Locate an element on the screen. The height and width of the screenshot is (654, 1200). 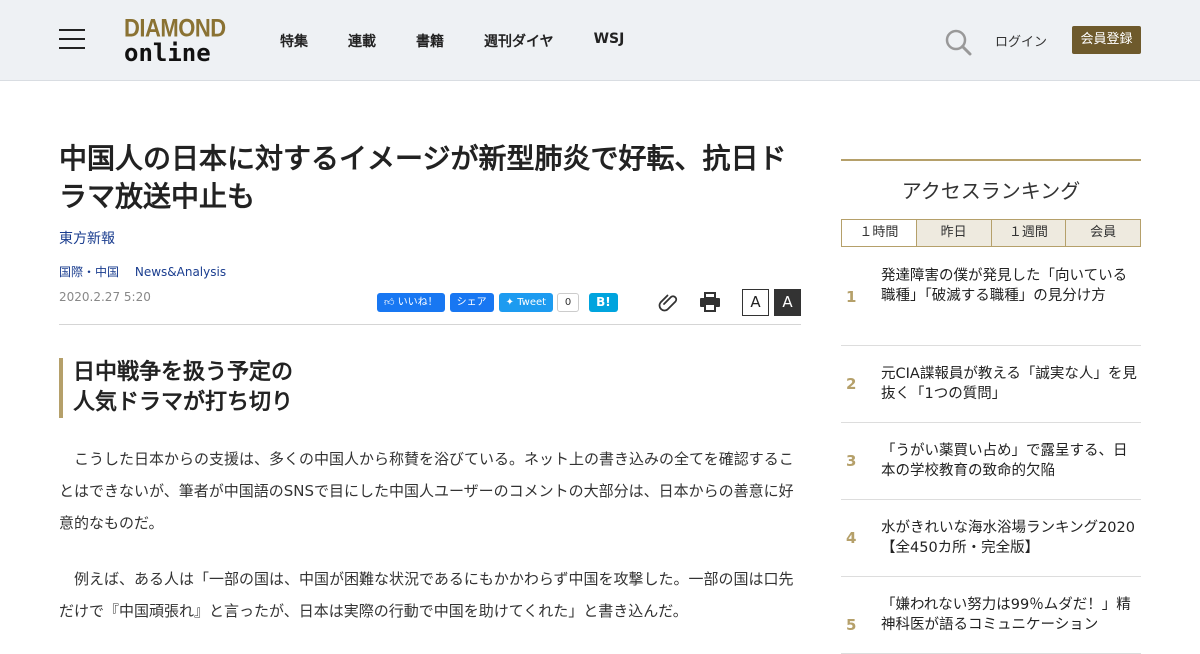
ranking-item: 3 「うがい薬買い占め」で露呈する、日本の学校教育の致命的欠陥 is located at coordinates (991, 461).